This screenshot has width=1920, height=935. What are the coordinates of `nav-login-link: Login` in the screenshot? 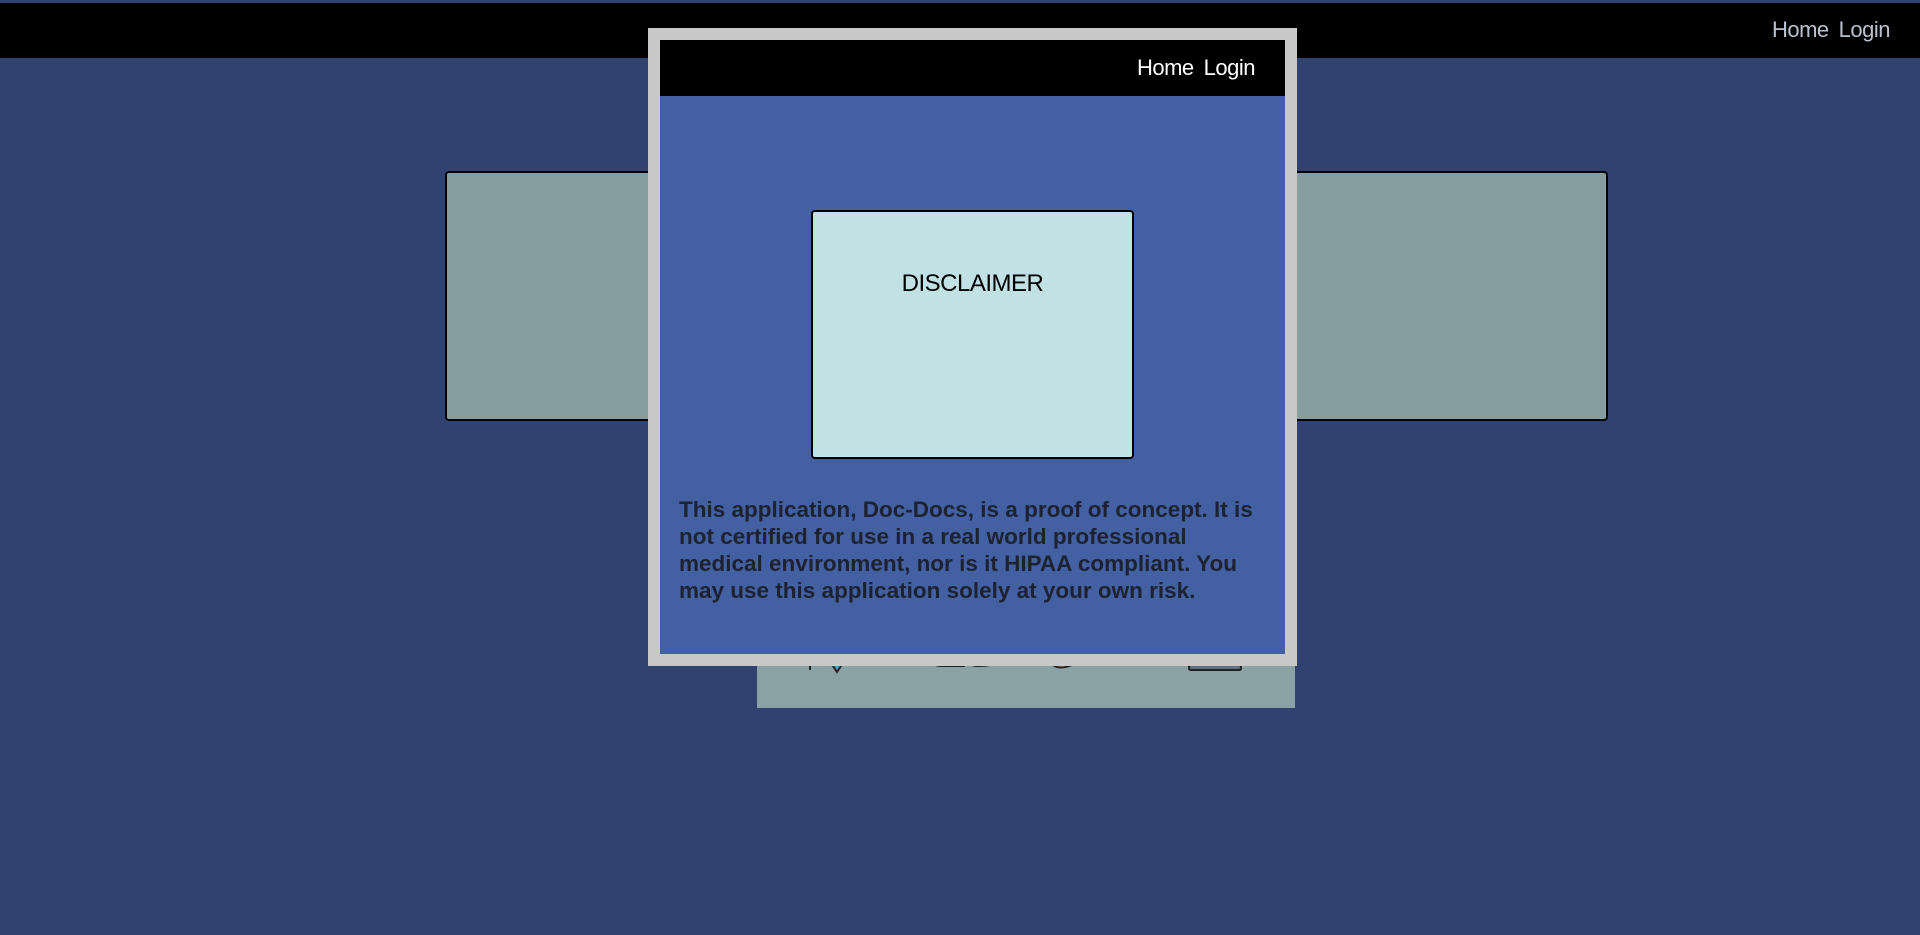 It's located at (1865, 30).